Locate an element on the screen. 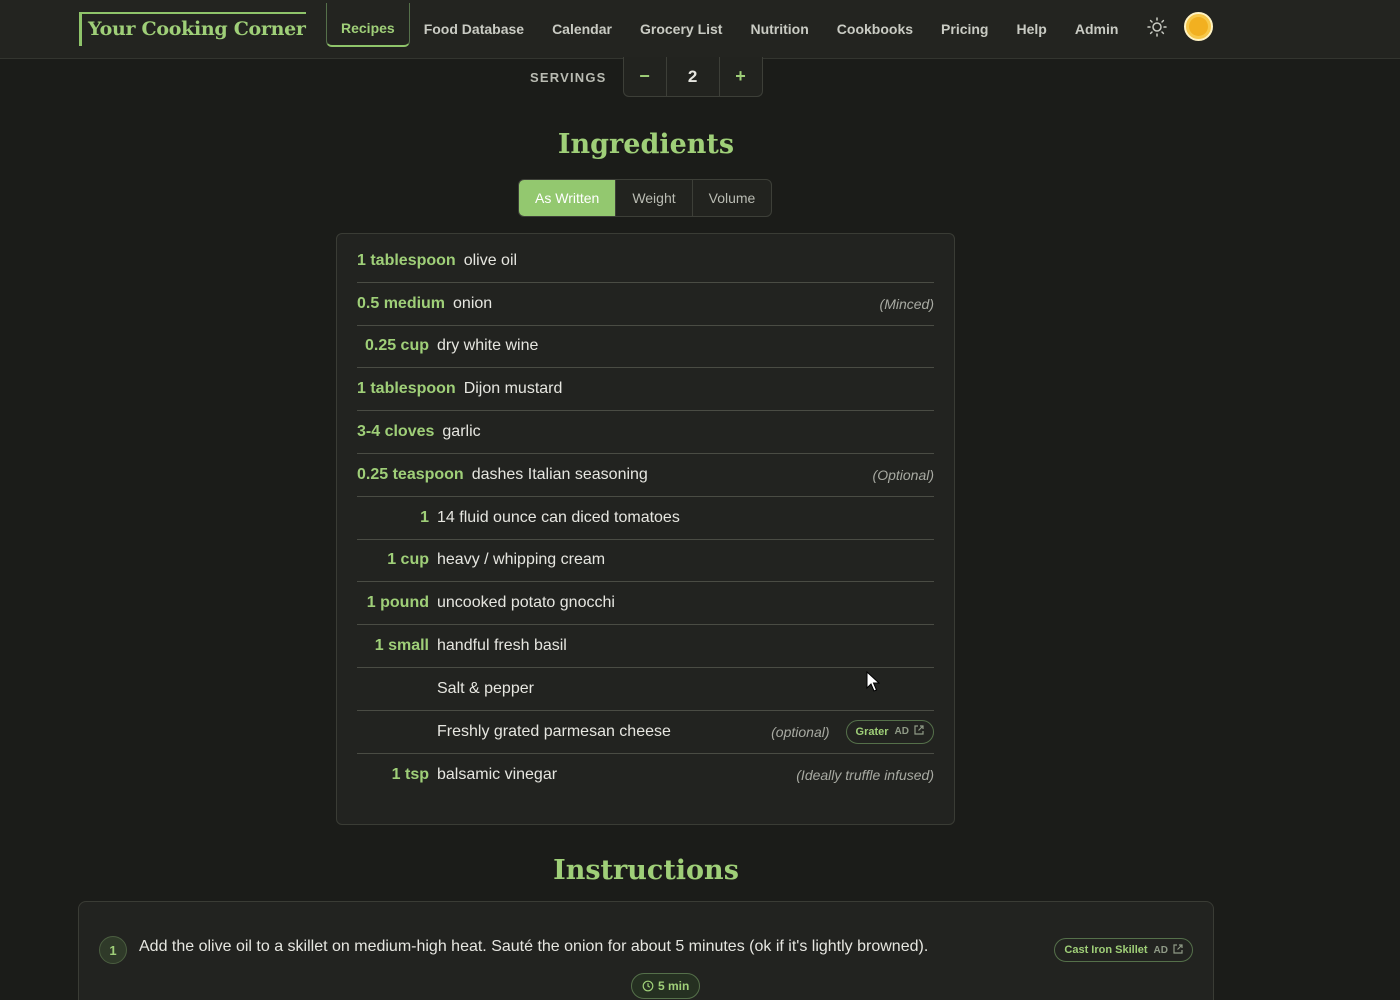 The image size is (1400, 1000). ingredient-row: 0.5 medium onion (Minced) is located at coordinates (645, 304).